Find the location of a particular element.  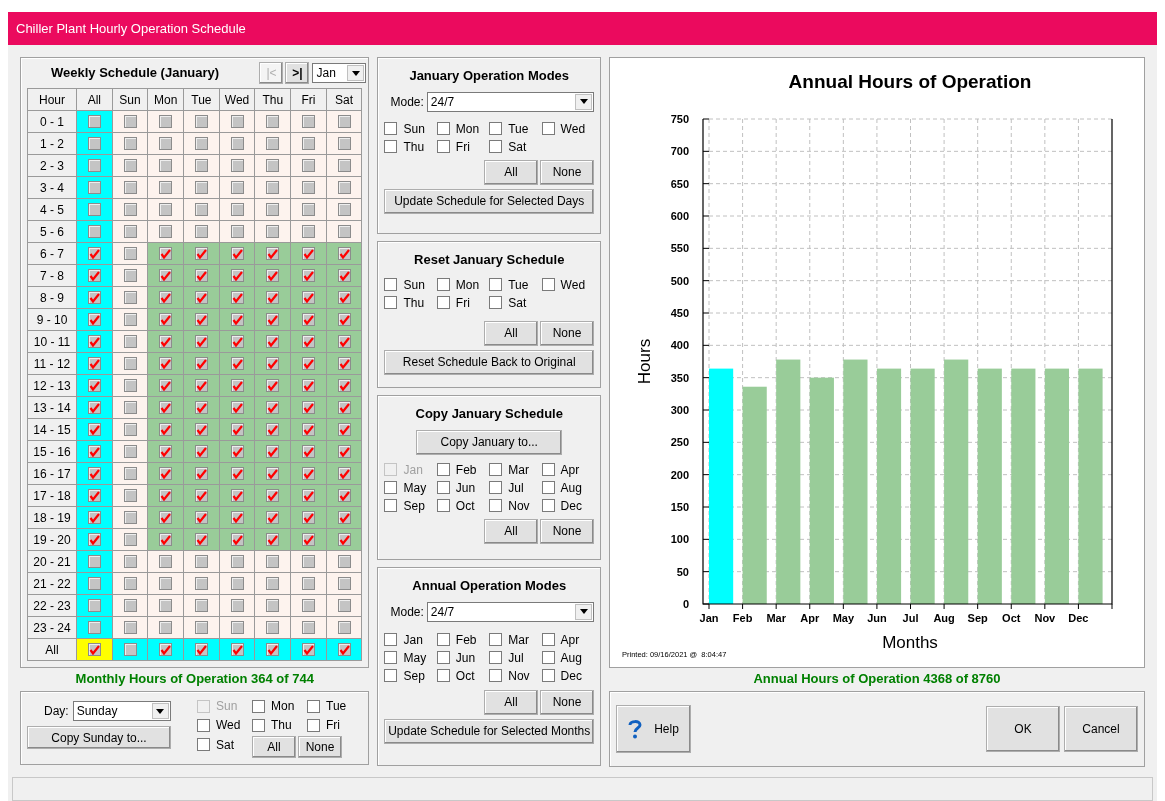

update-months-button: Update Schedule for Selected Months is located at coordinates (489, 731).